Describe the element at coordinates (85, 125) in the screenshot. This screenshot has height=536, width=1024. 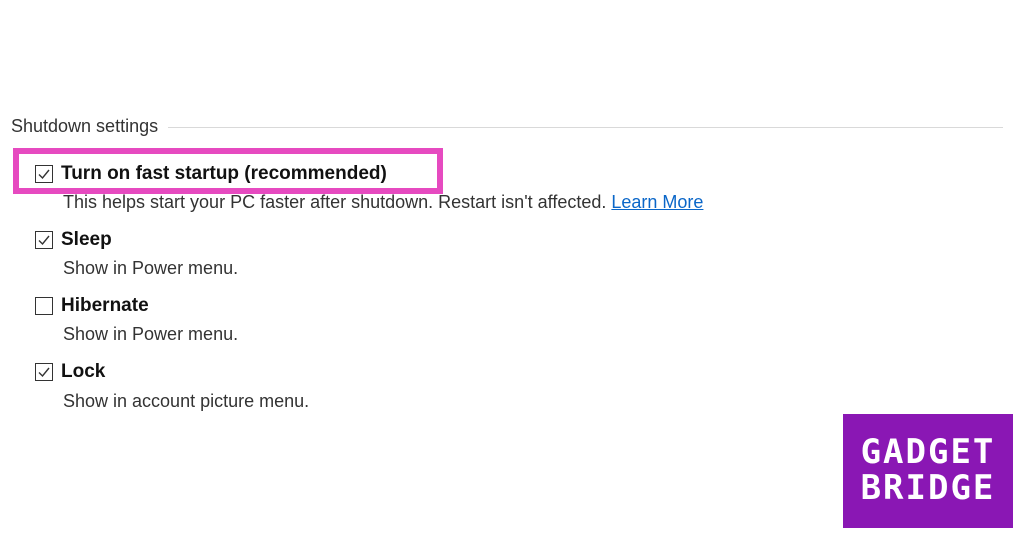
I see `section-title: Shutdown settings` at that location.